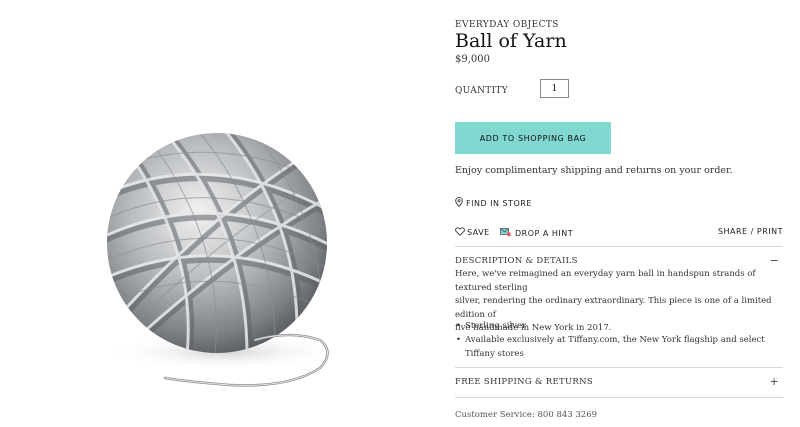 The height and width of the screenshot is (427, 800). Describe the element at coordinates (533, 138) in the screenshot. I see `add-to-shopping-bag-button: ADD TO SHOPPING BAG` at that location.